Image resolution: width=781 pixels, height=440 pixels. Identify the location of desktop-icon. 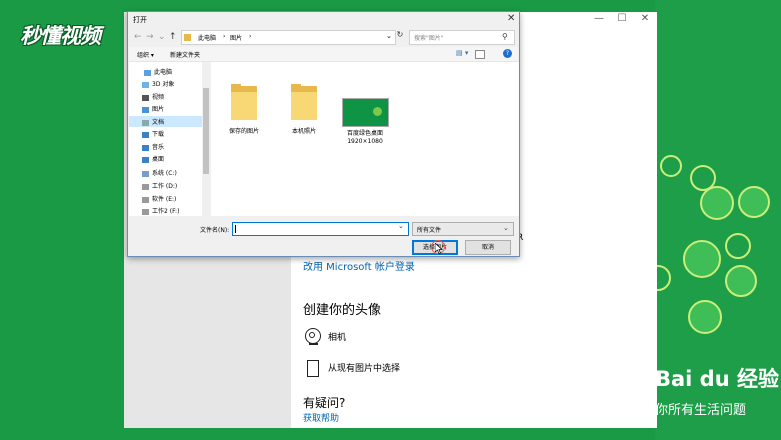
(145, 159).